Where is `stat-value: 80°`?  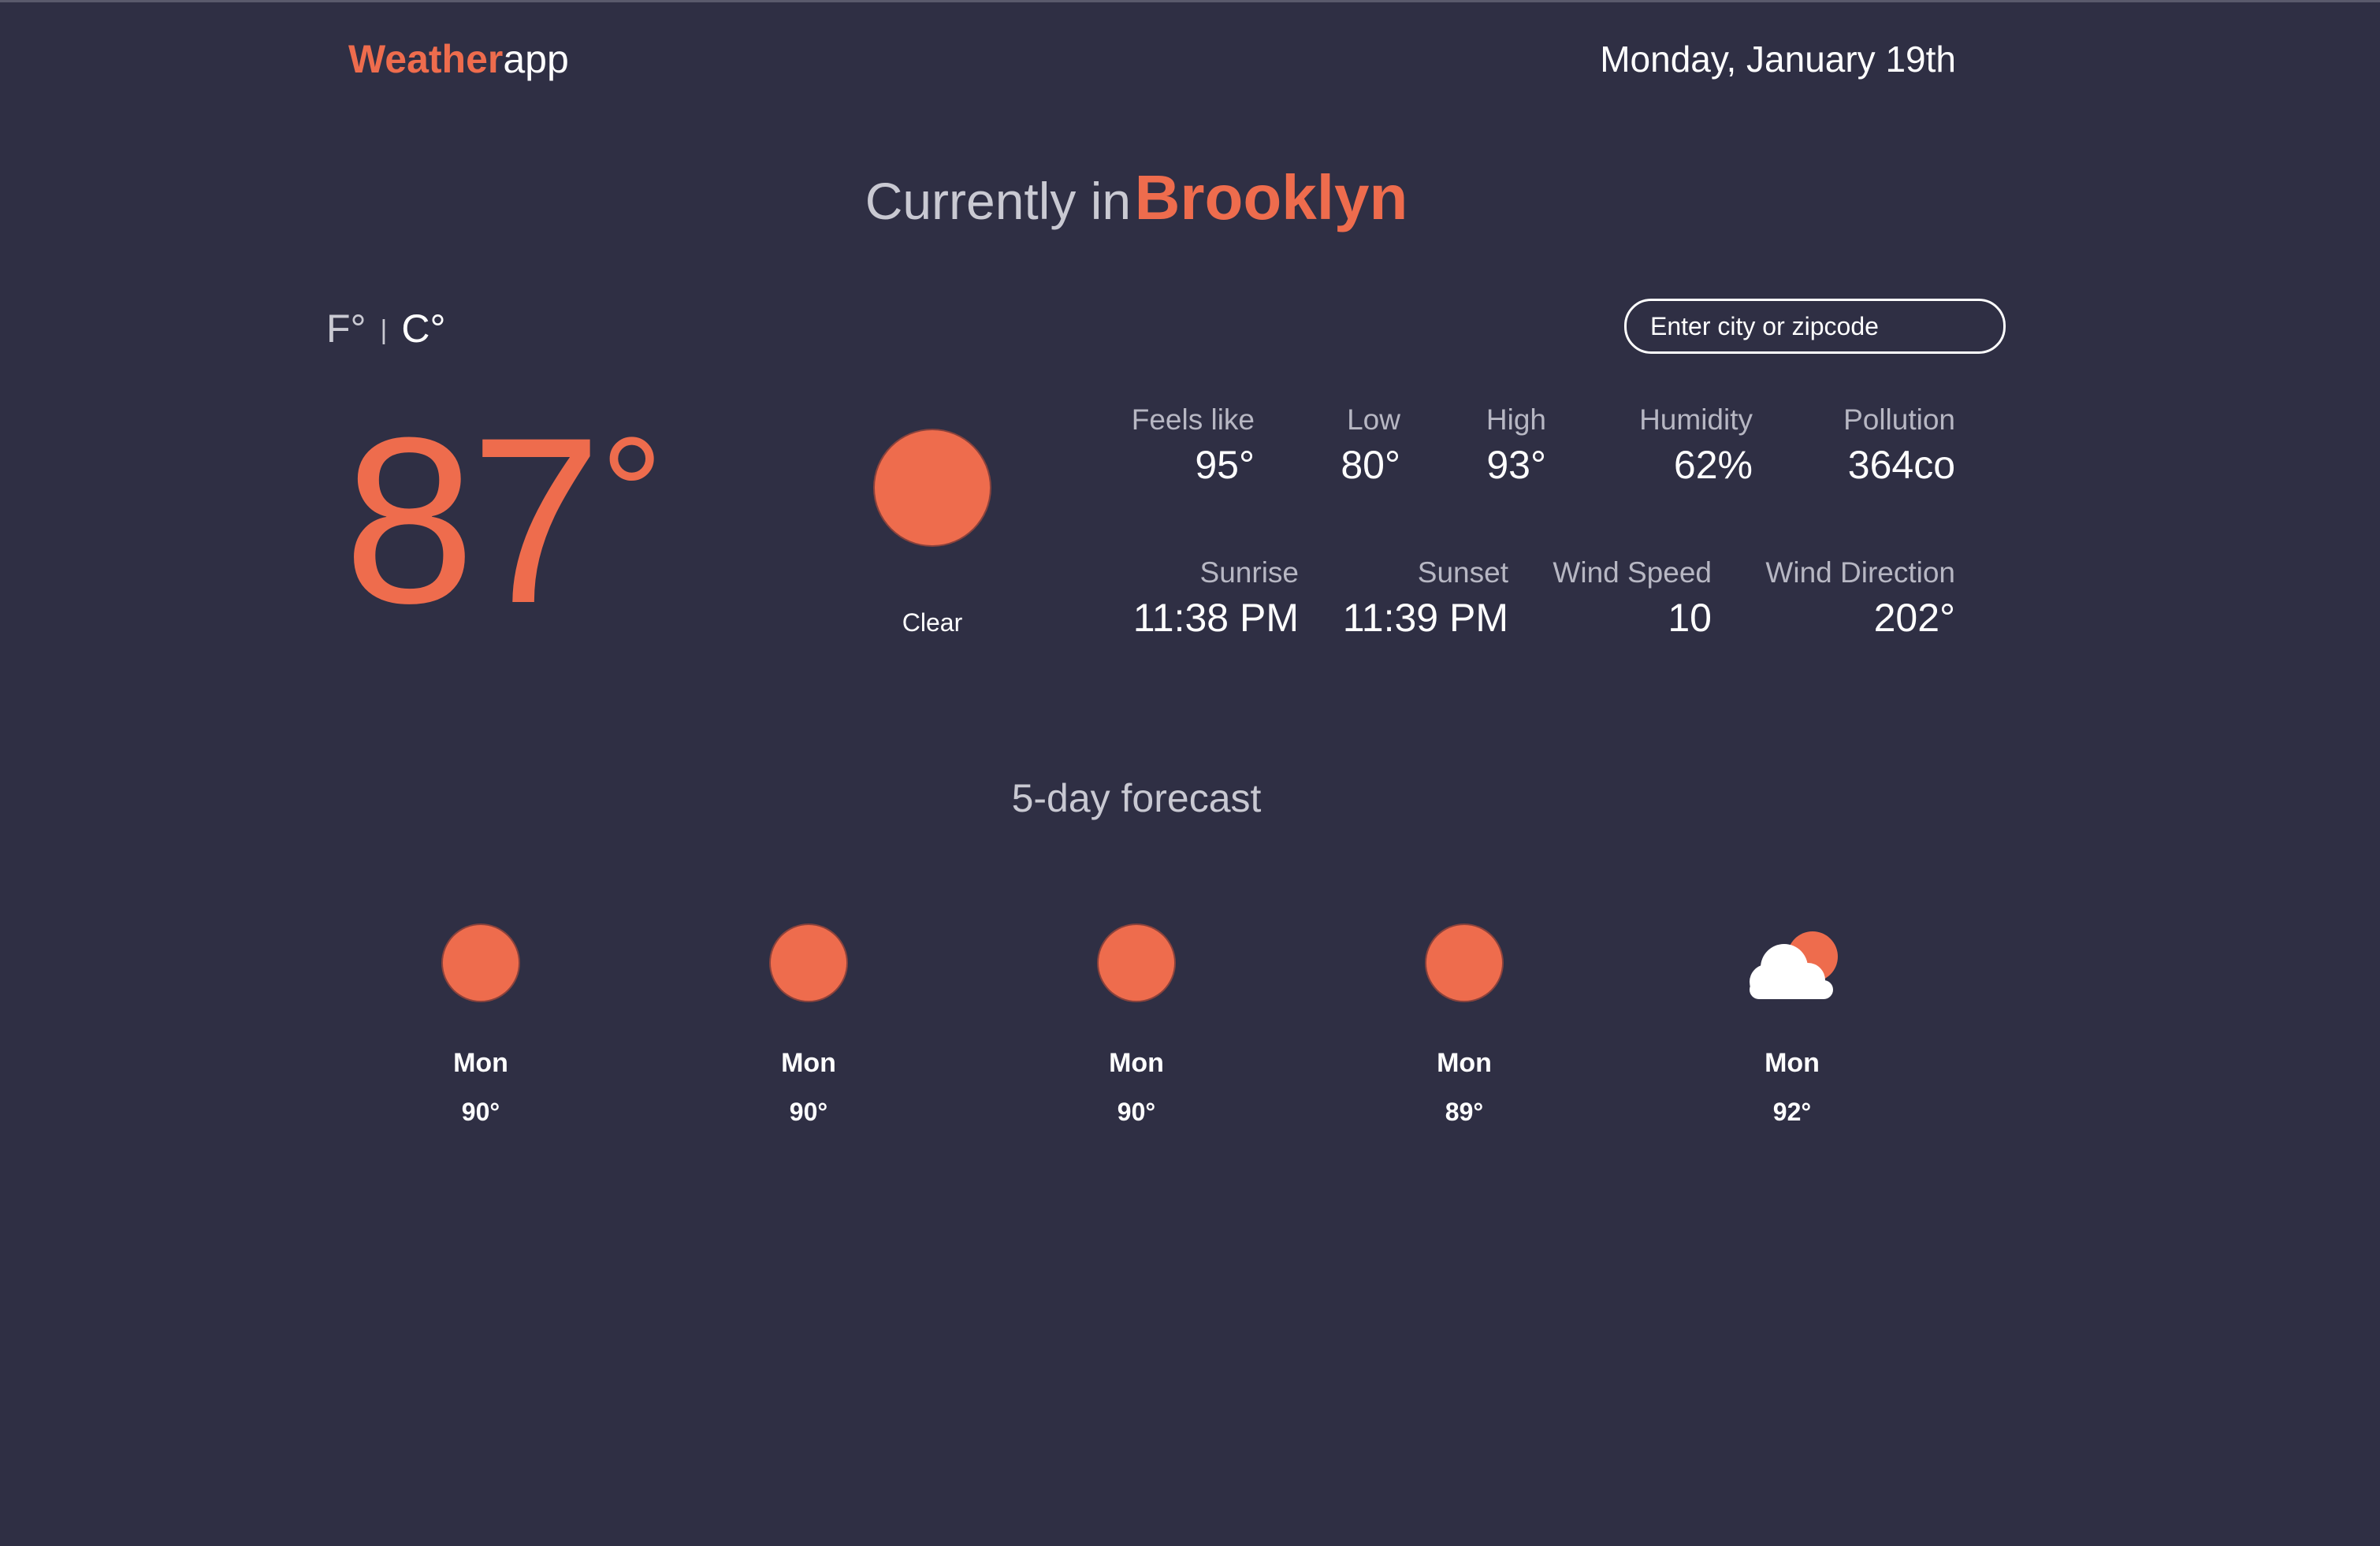 stat-value: 80° is located at coordinates (1370, 465).